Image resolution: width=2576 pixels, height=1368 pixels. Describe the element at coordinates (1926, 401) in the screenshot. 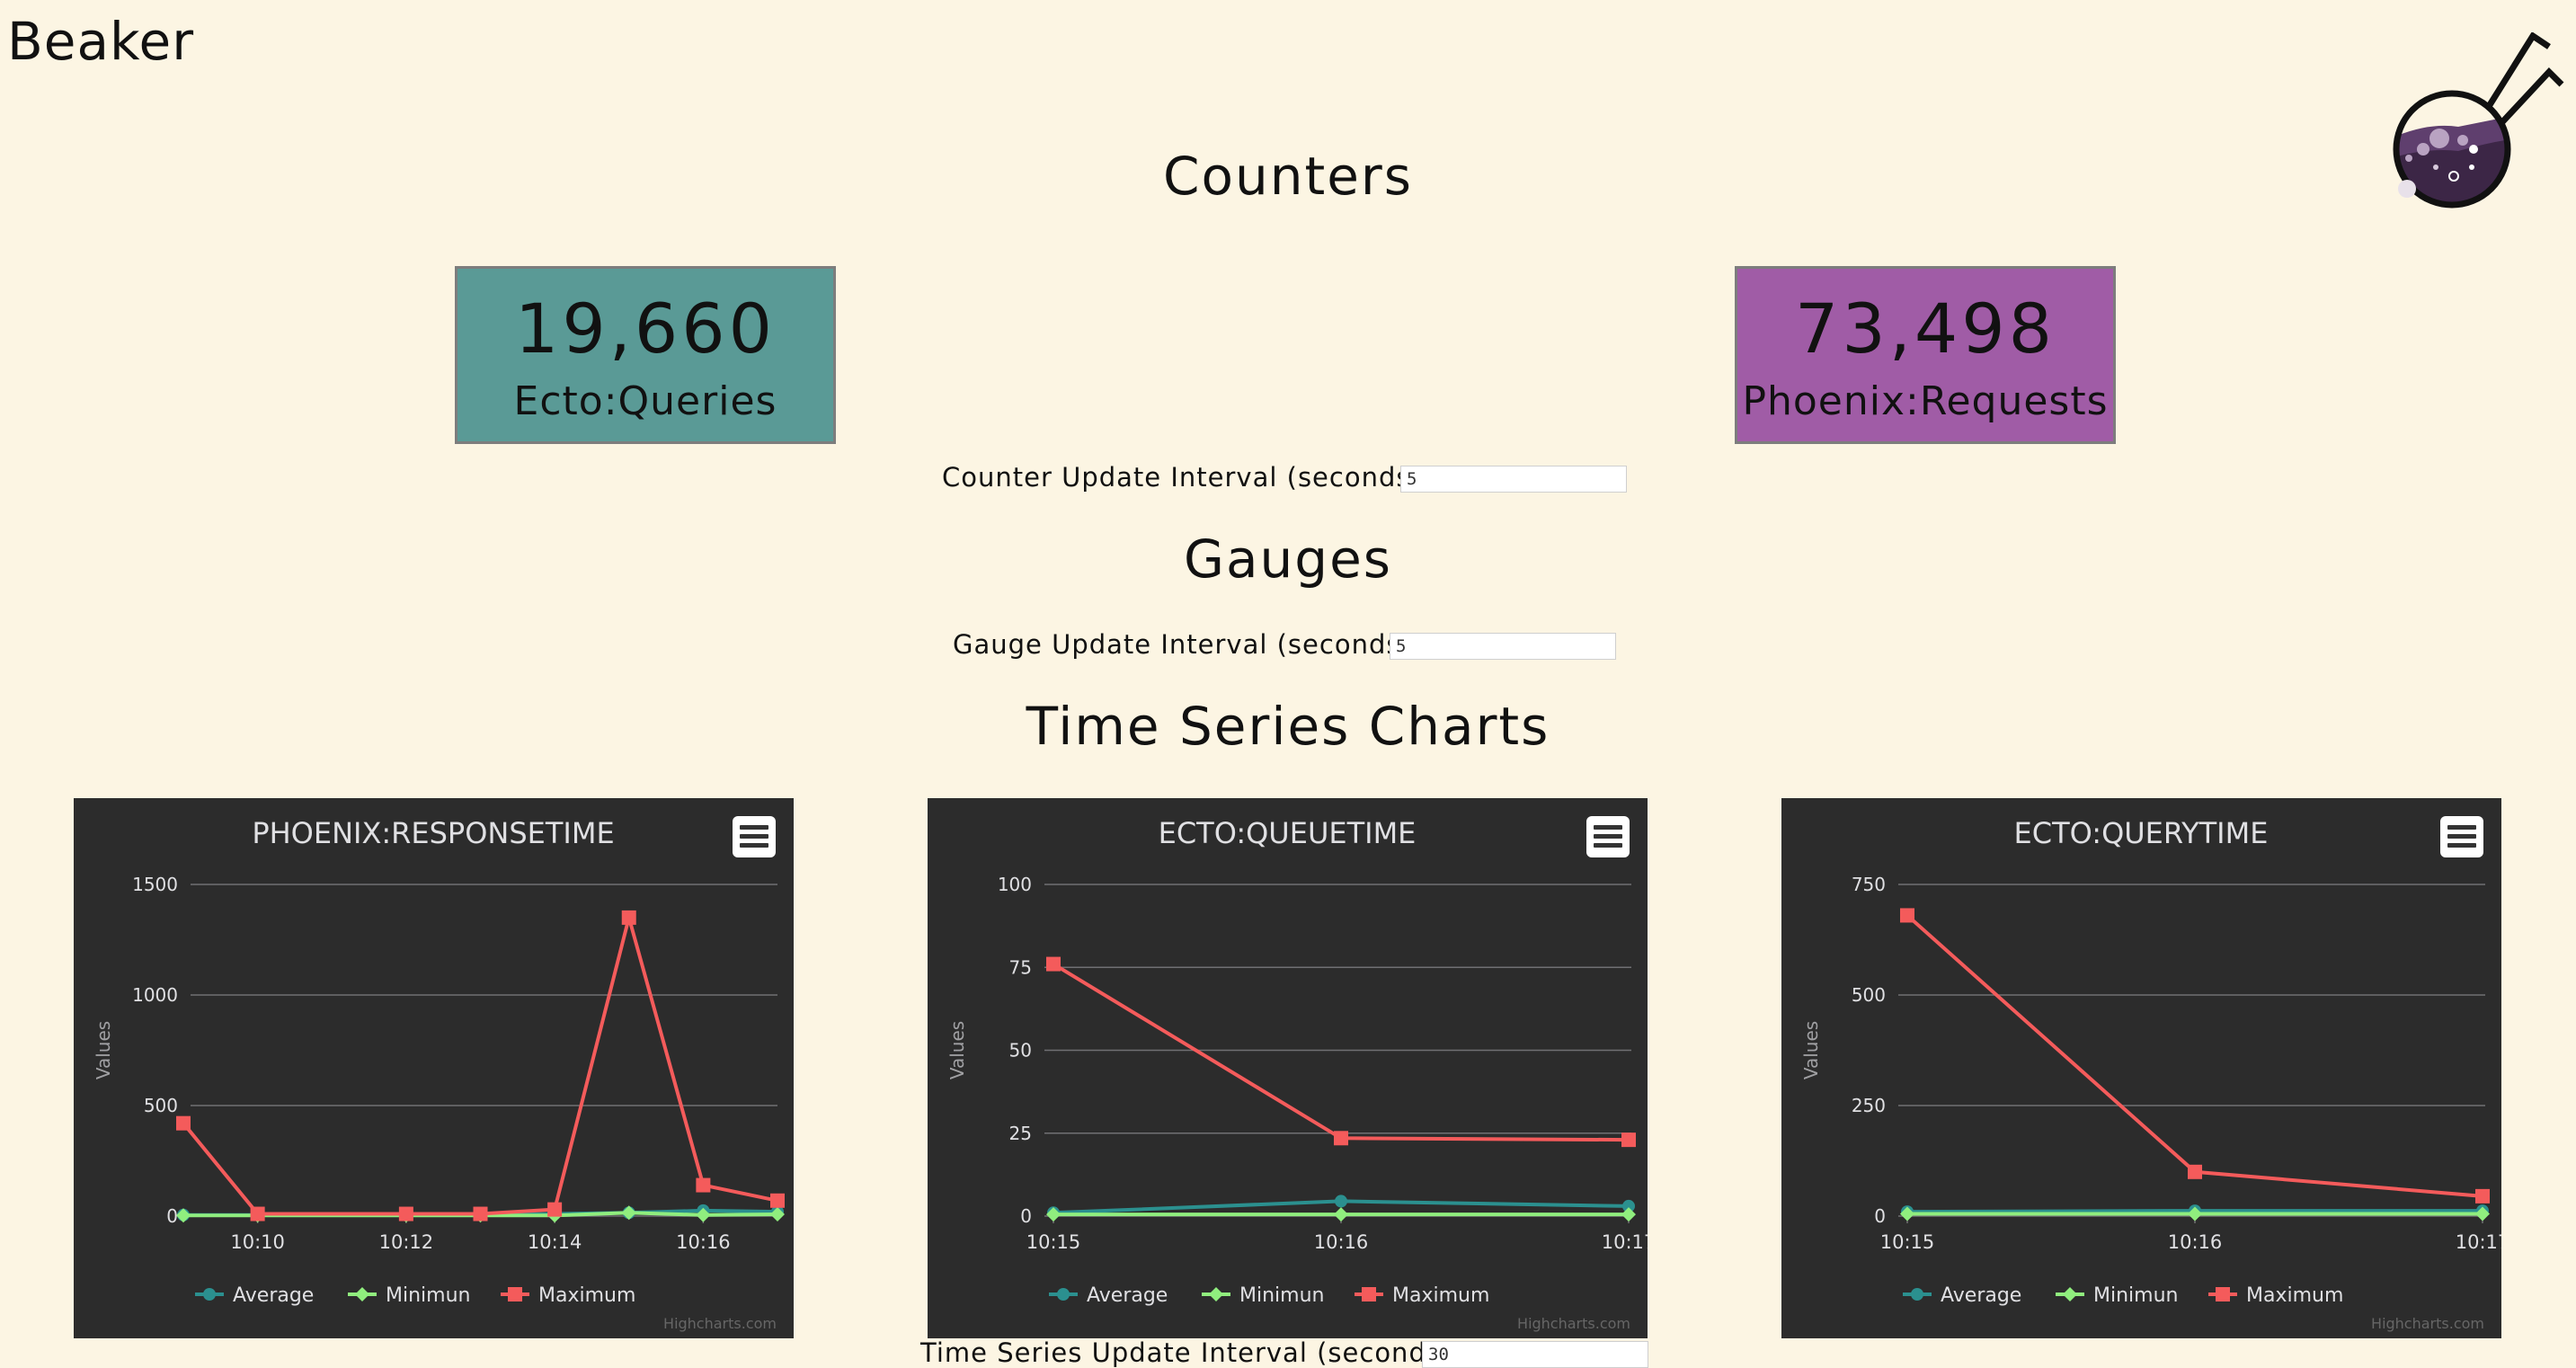

I see `counter-label: Phoenix:Requests` at that location.